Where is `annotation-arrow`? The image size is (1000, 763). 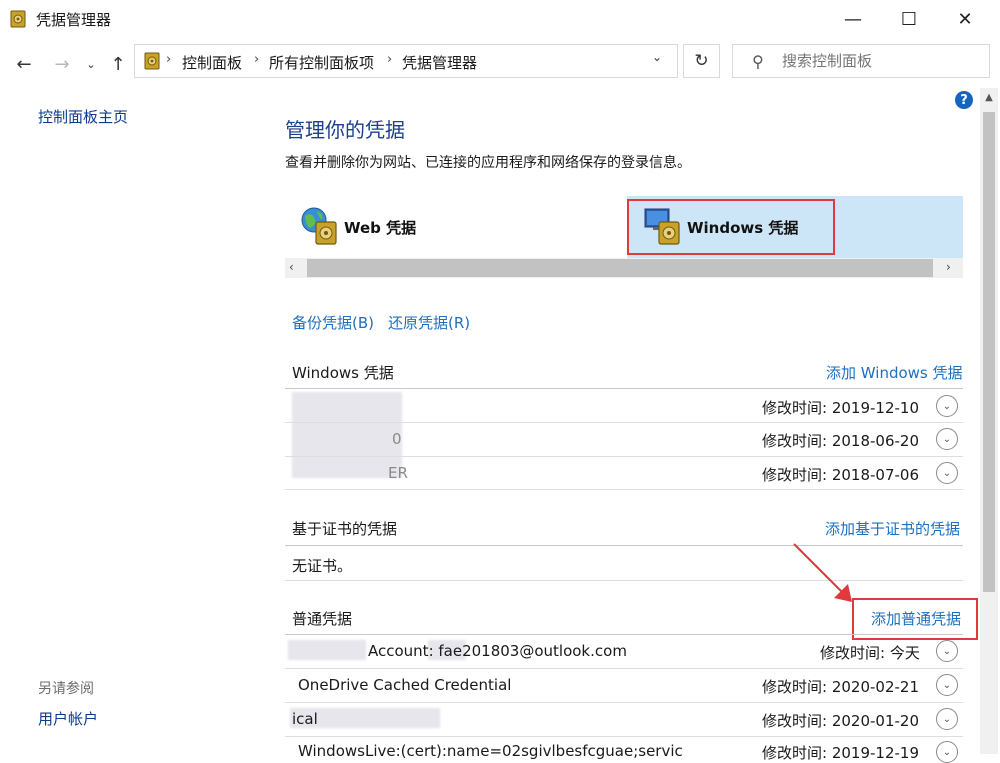
annotation-arrow is located at coordinates (822, 572).